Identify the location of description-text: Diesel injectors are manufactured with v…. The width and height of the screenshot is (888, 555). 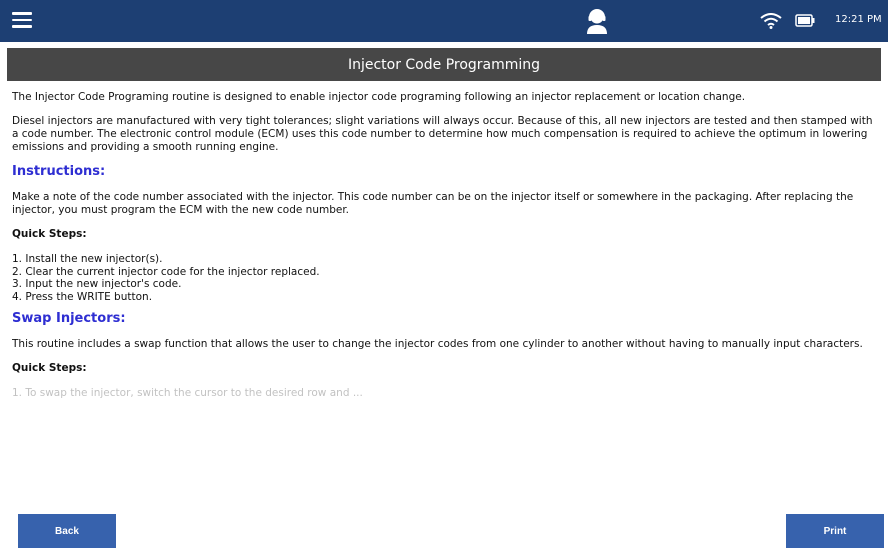
(442, 134).